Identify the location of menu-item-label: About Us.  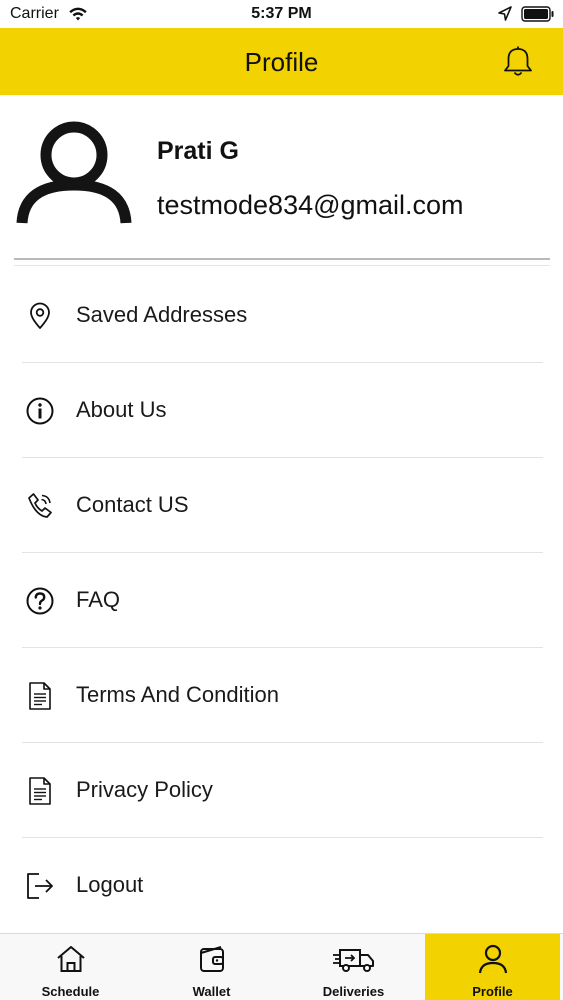
(121, 409).